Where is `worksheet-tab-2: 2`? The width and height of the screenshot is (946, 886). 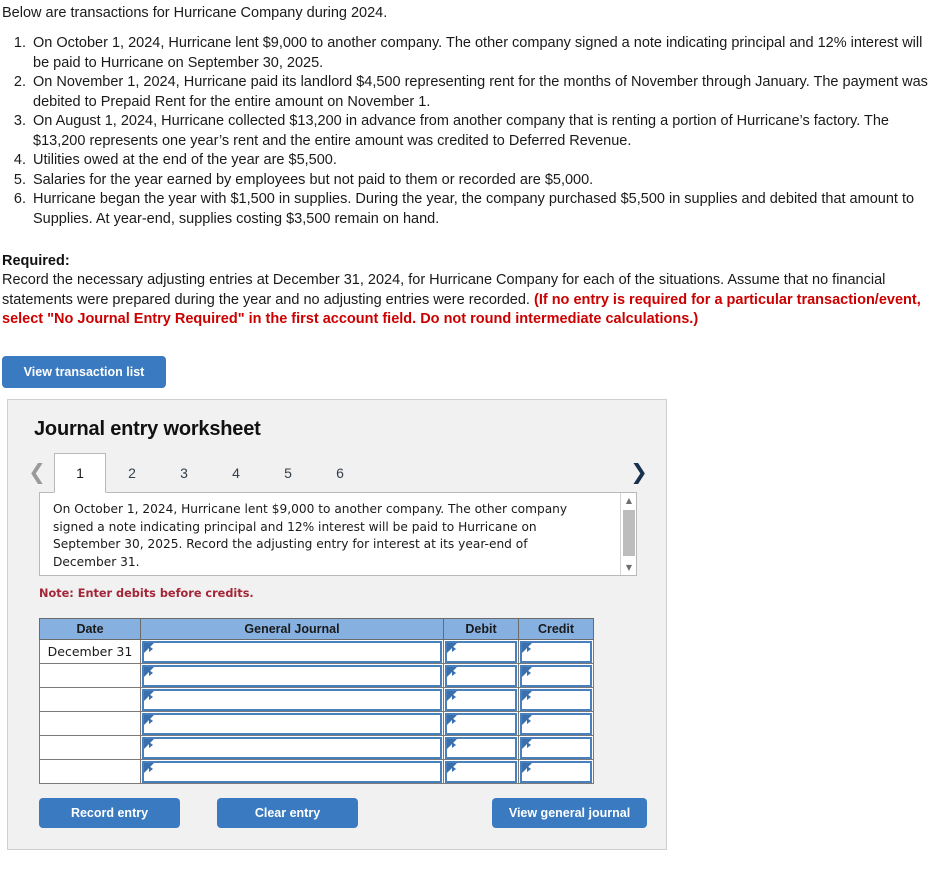 worksheet-tab-2: 2 is located at coordinates (132, 473).